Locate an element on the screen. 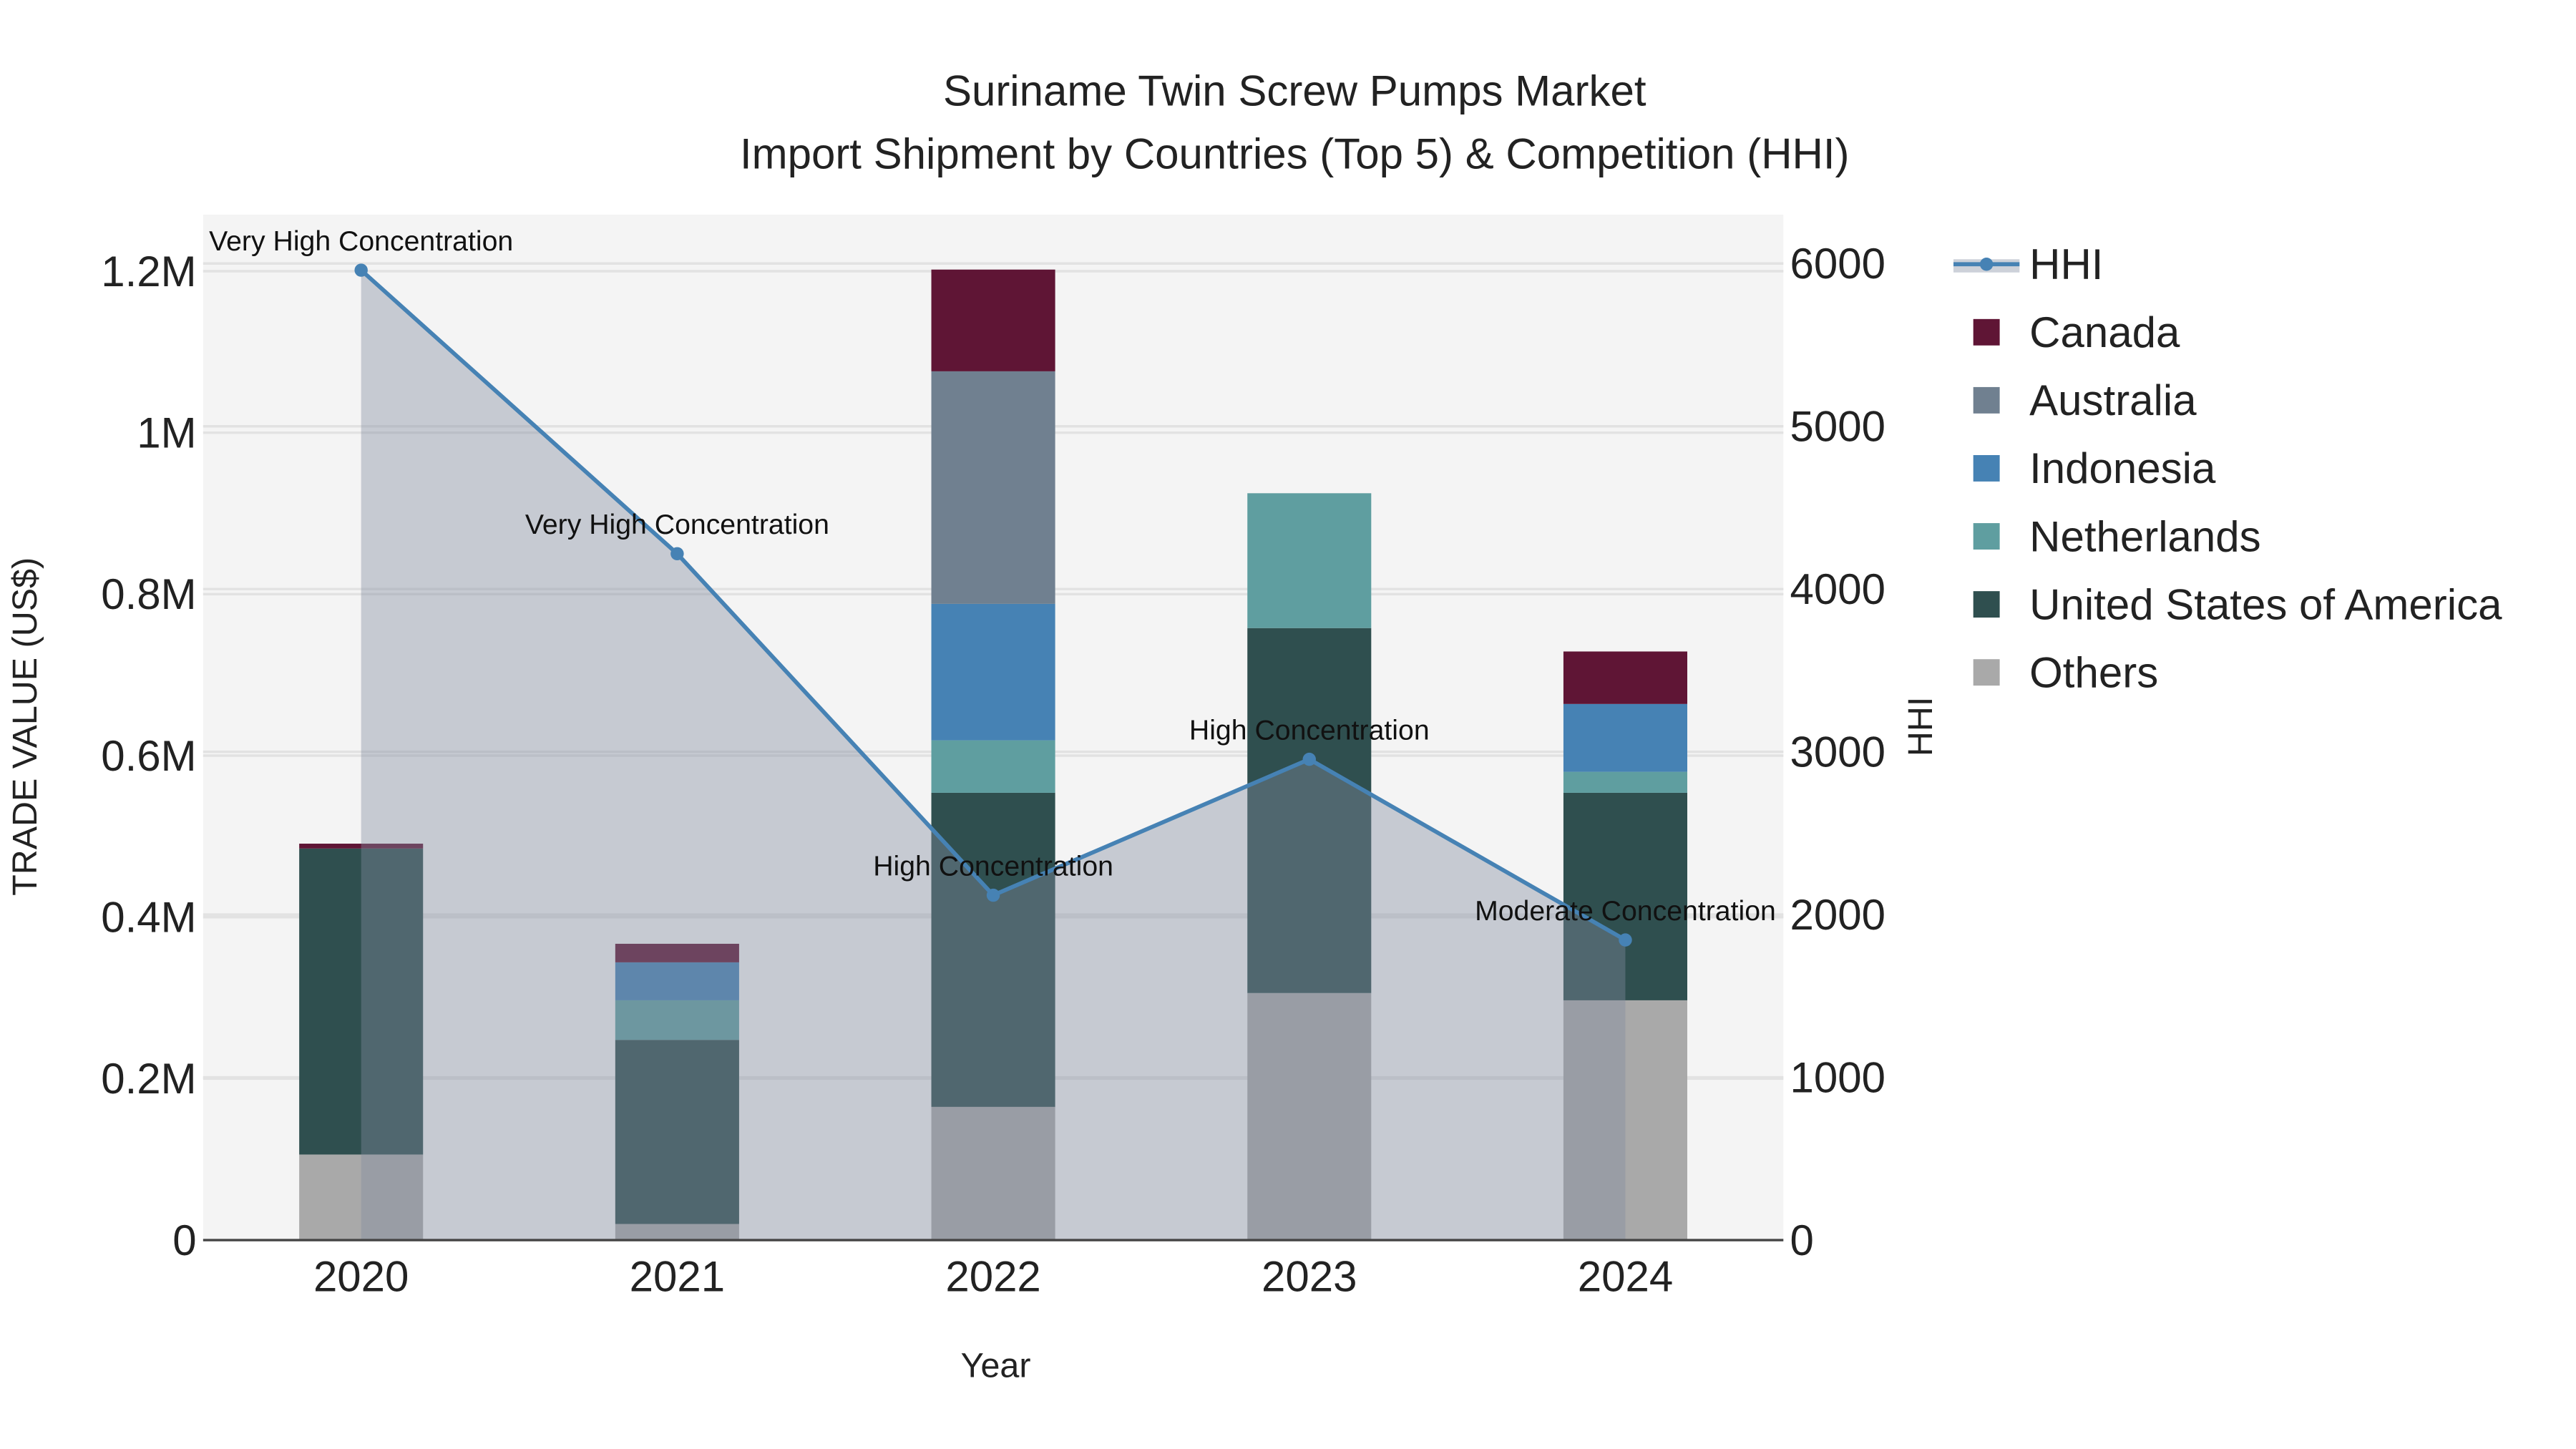  y2-tick-label: 1000 is located at coordinates (1837, 1077).